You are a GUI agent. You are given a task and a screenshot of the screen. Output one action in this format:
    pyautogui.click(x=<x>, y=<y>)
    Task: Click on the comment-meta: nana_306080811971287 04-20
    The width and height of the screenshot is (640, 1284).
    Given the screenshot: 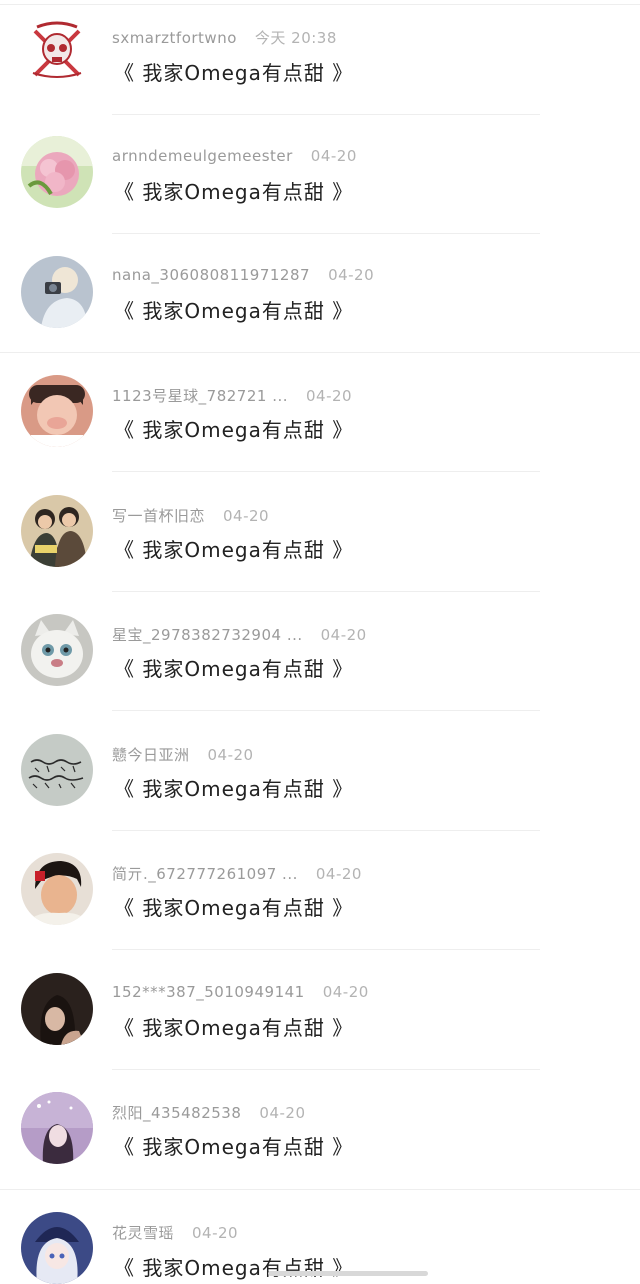 What is the action you would take?
    pyautogui.click(x=243, y=275)
    